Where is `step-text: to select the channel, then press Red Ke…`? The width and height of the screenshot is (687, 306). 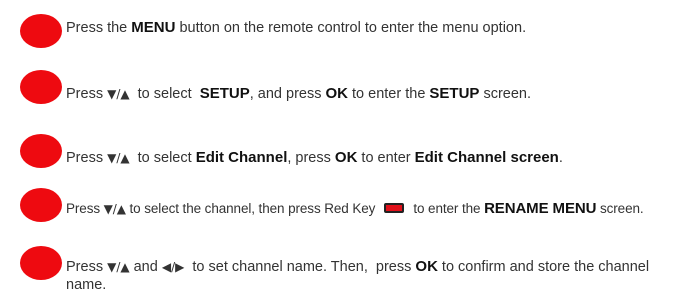
step-text: to select the channel, then press Red Ke… is located at coordinates (250, 208).